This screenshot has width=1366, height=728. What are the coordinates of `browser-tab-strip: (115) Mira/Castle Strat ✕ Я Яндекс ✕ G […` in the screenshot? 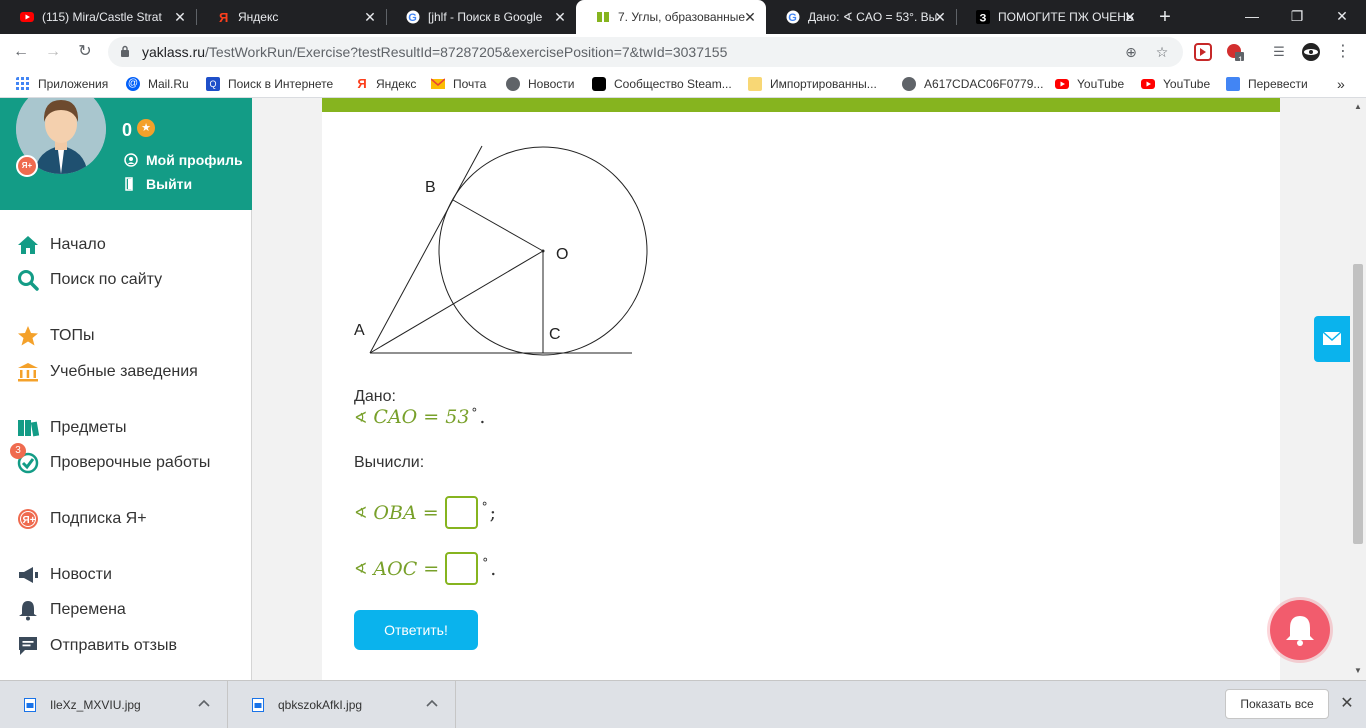 It's located at (683, 17).